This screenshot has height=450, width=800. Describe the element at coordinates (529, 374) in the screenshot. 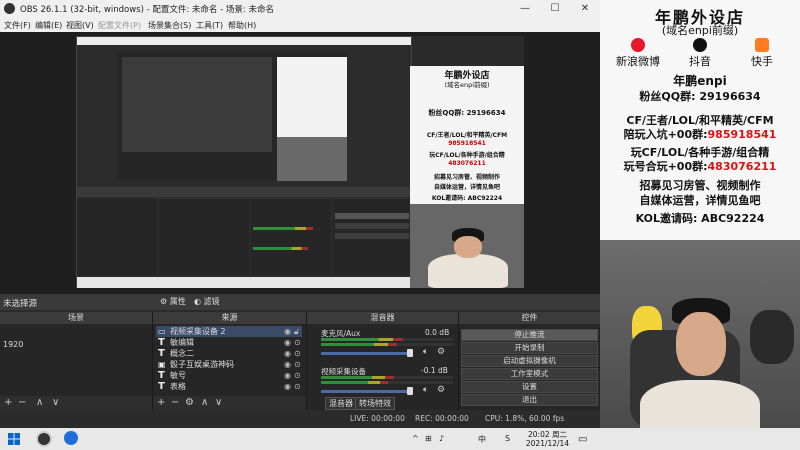

I see `studio-mode-button: 工作室模式` at that location.